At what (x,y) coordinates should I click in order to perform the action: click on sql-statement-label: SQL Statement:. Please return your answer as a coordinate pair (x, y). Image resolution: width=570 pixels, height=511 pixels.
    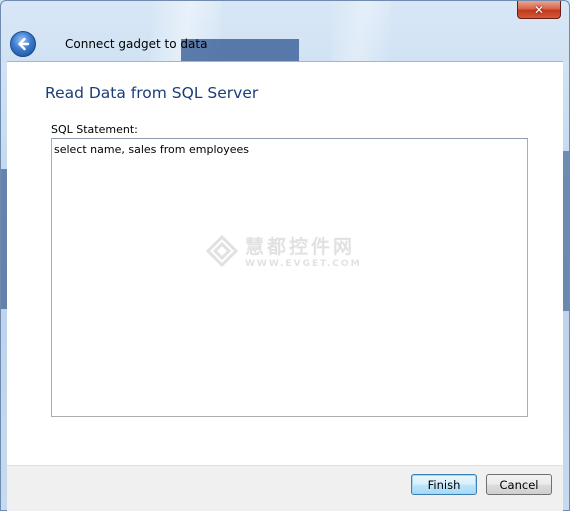
    Looking at the image, I should click on (94, 129).